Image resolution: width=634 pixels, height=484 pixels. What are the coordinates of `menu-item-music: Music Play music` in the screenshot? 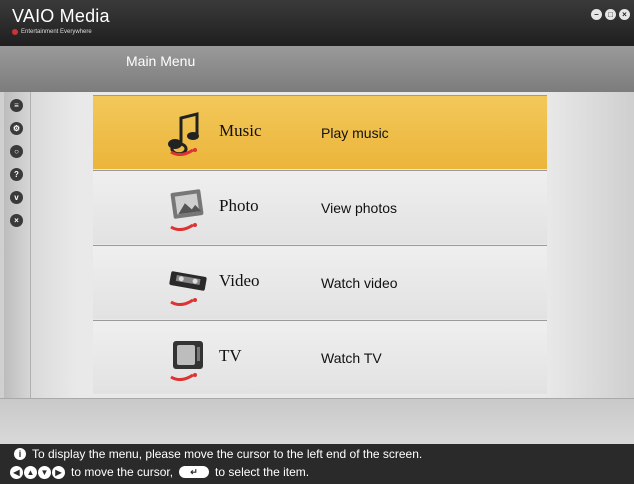 It's located at (320, 132).